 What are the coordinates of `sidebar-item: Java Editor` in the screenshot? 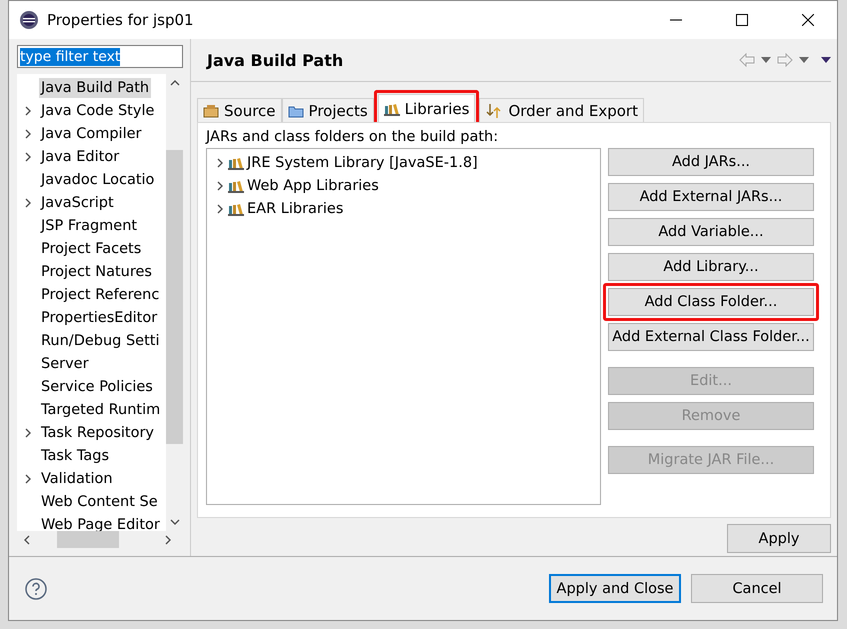 It's located at (80, 156).